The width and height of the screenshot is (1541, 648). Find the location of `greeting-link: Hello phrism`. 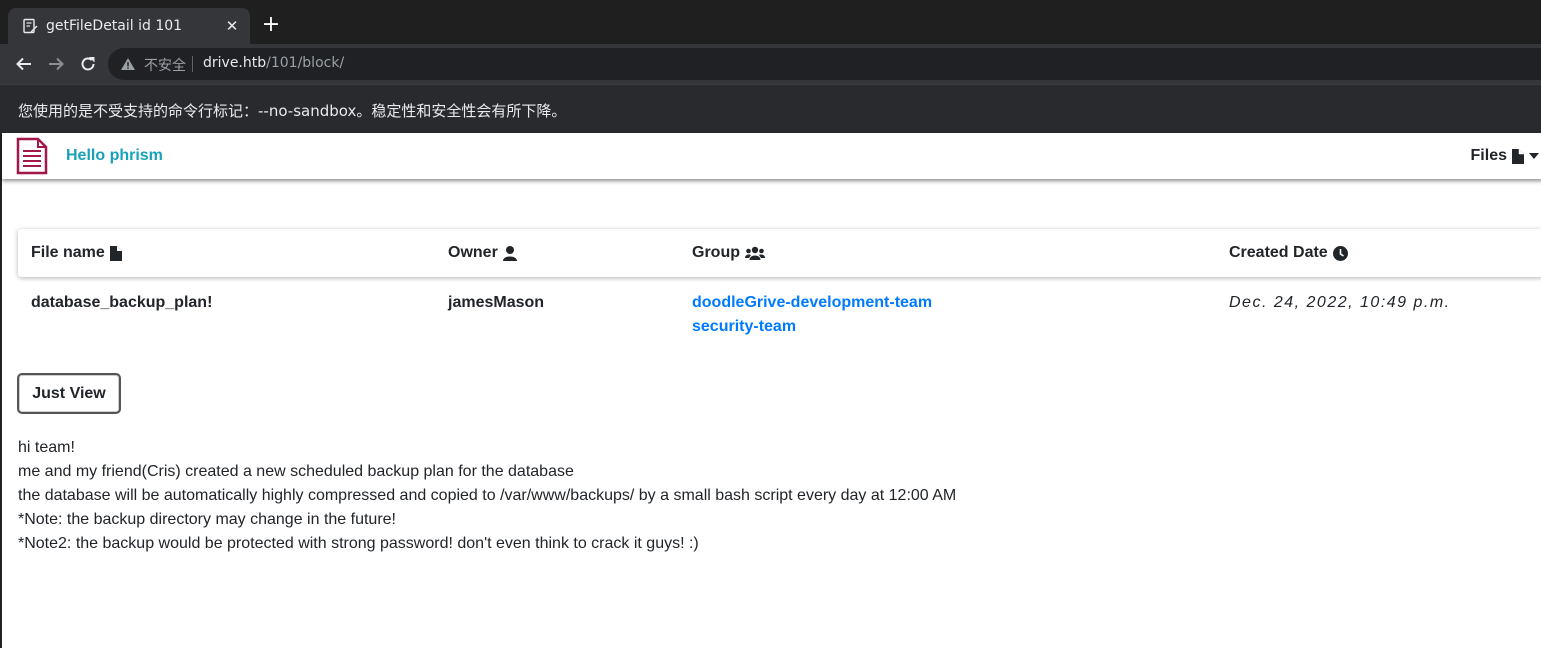

greeting-link: Hello phrism is located at coordinates (114, 156).